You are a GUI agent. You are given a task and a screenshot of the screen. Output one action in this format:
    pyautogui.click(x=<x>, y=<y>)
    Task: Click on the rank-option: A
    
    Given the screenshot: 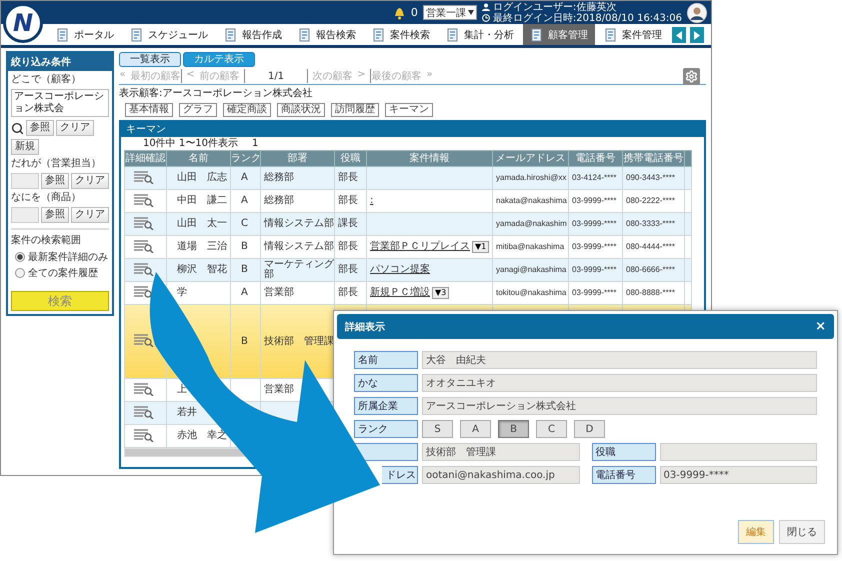 What is the action you would take?
    pyautogui.click(x=475, y=429)
    